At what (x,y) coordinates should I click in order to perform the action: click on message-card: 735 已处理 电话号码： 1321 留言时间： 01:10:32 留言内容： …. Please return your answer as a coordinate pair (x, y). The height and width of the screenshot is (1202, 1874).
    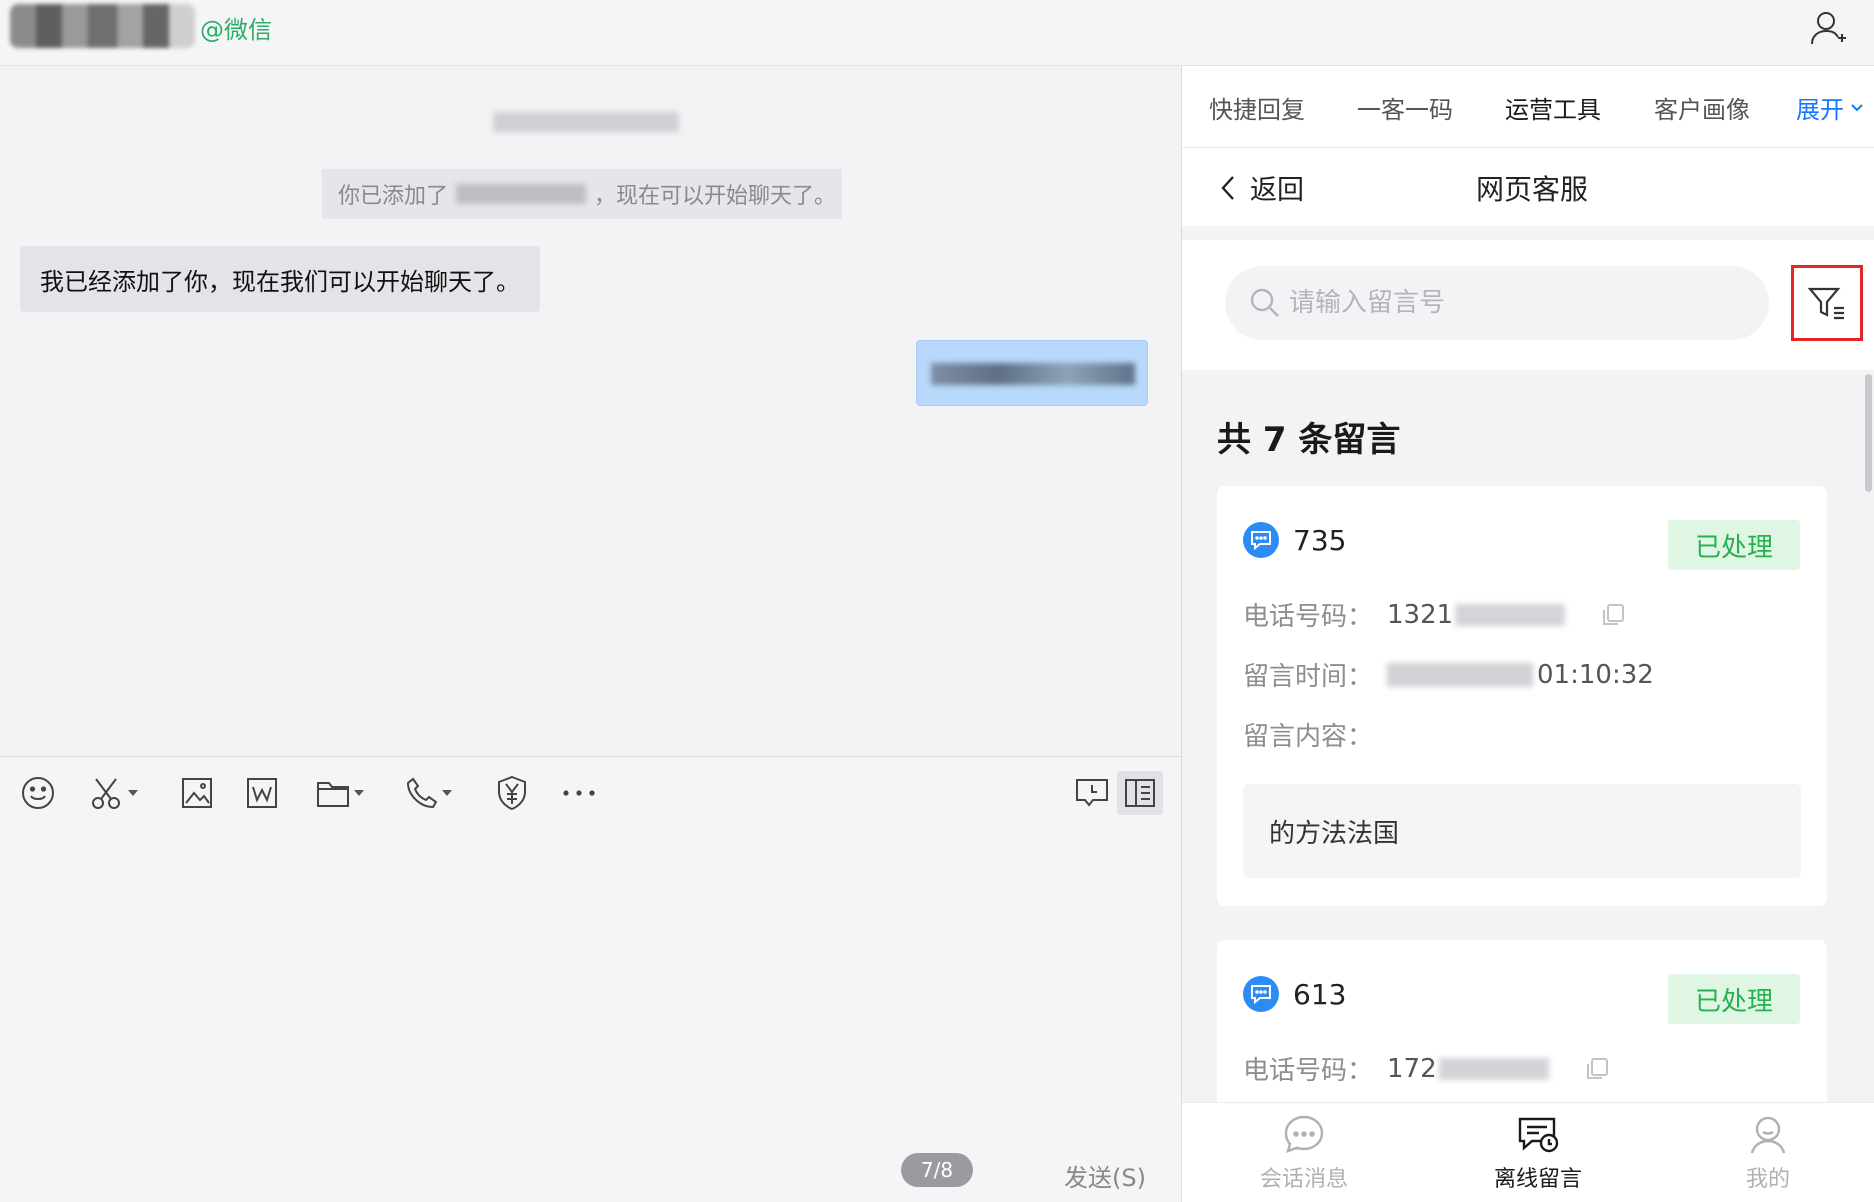
    Looking at the image, I should click on (1522, 696).